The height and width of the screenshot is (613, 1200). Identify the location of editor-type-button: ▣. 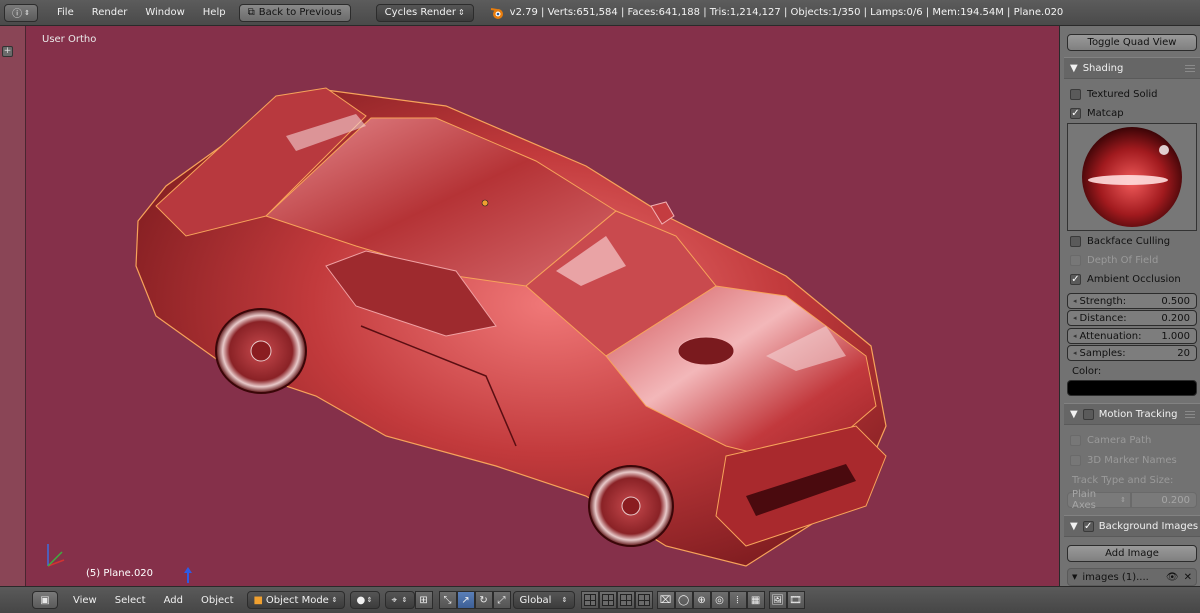
(45, 600).